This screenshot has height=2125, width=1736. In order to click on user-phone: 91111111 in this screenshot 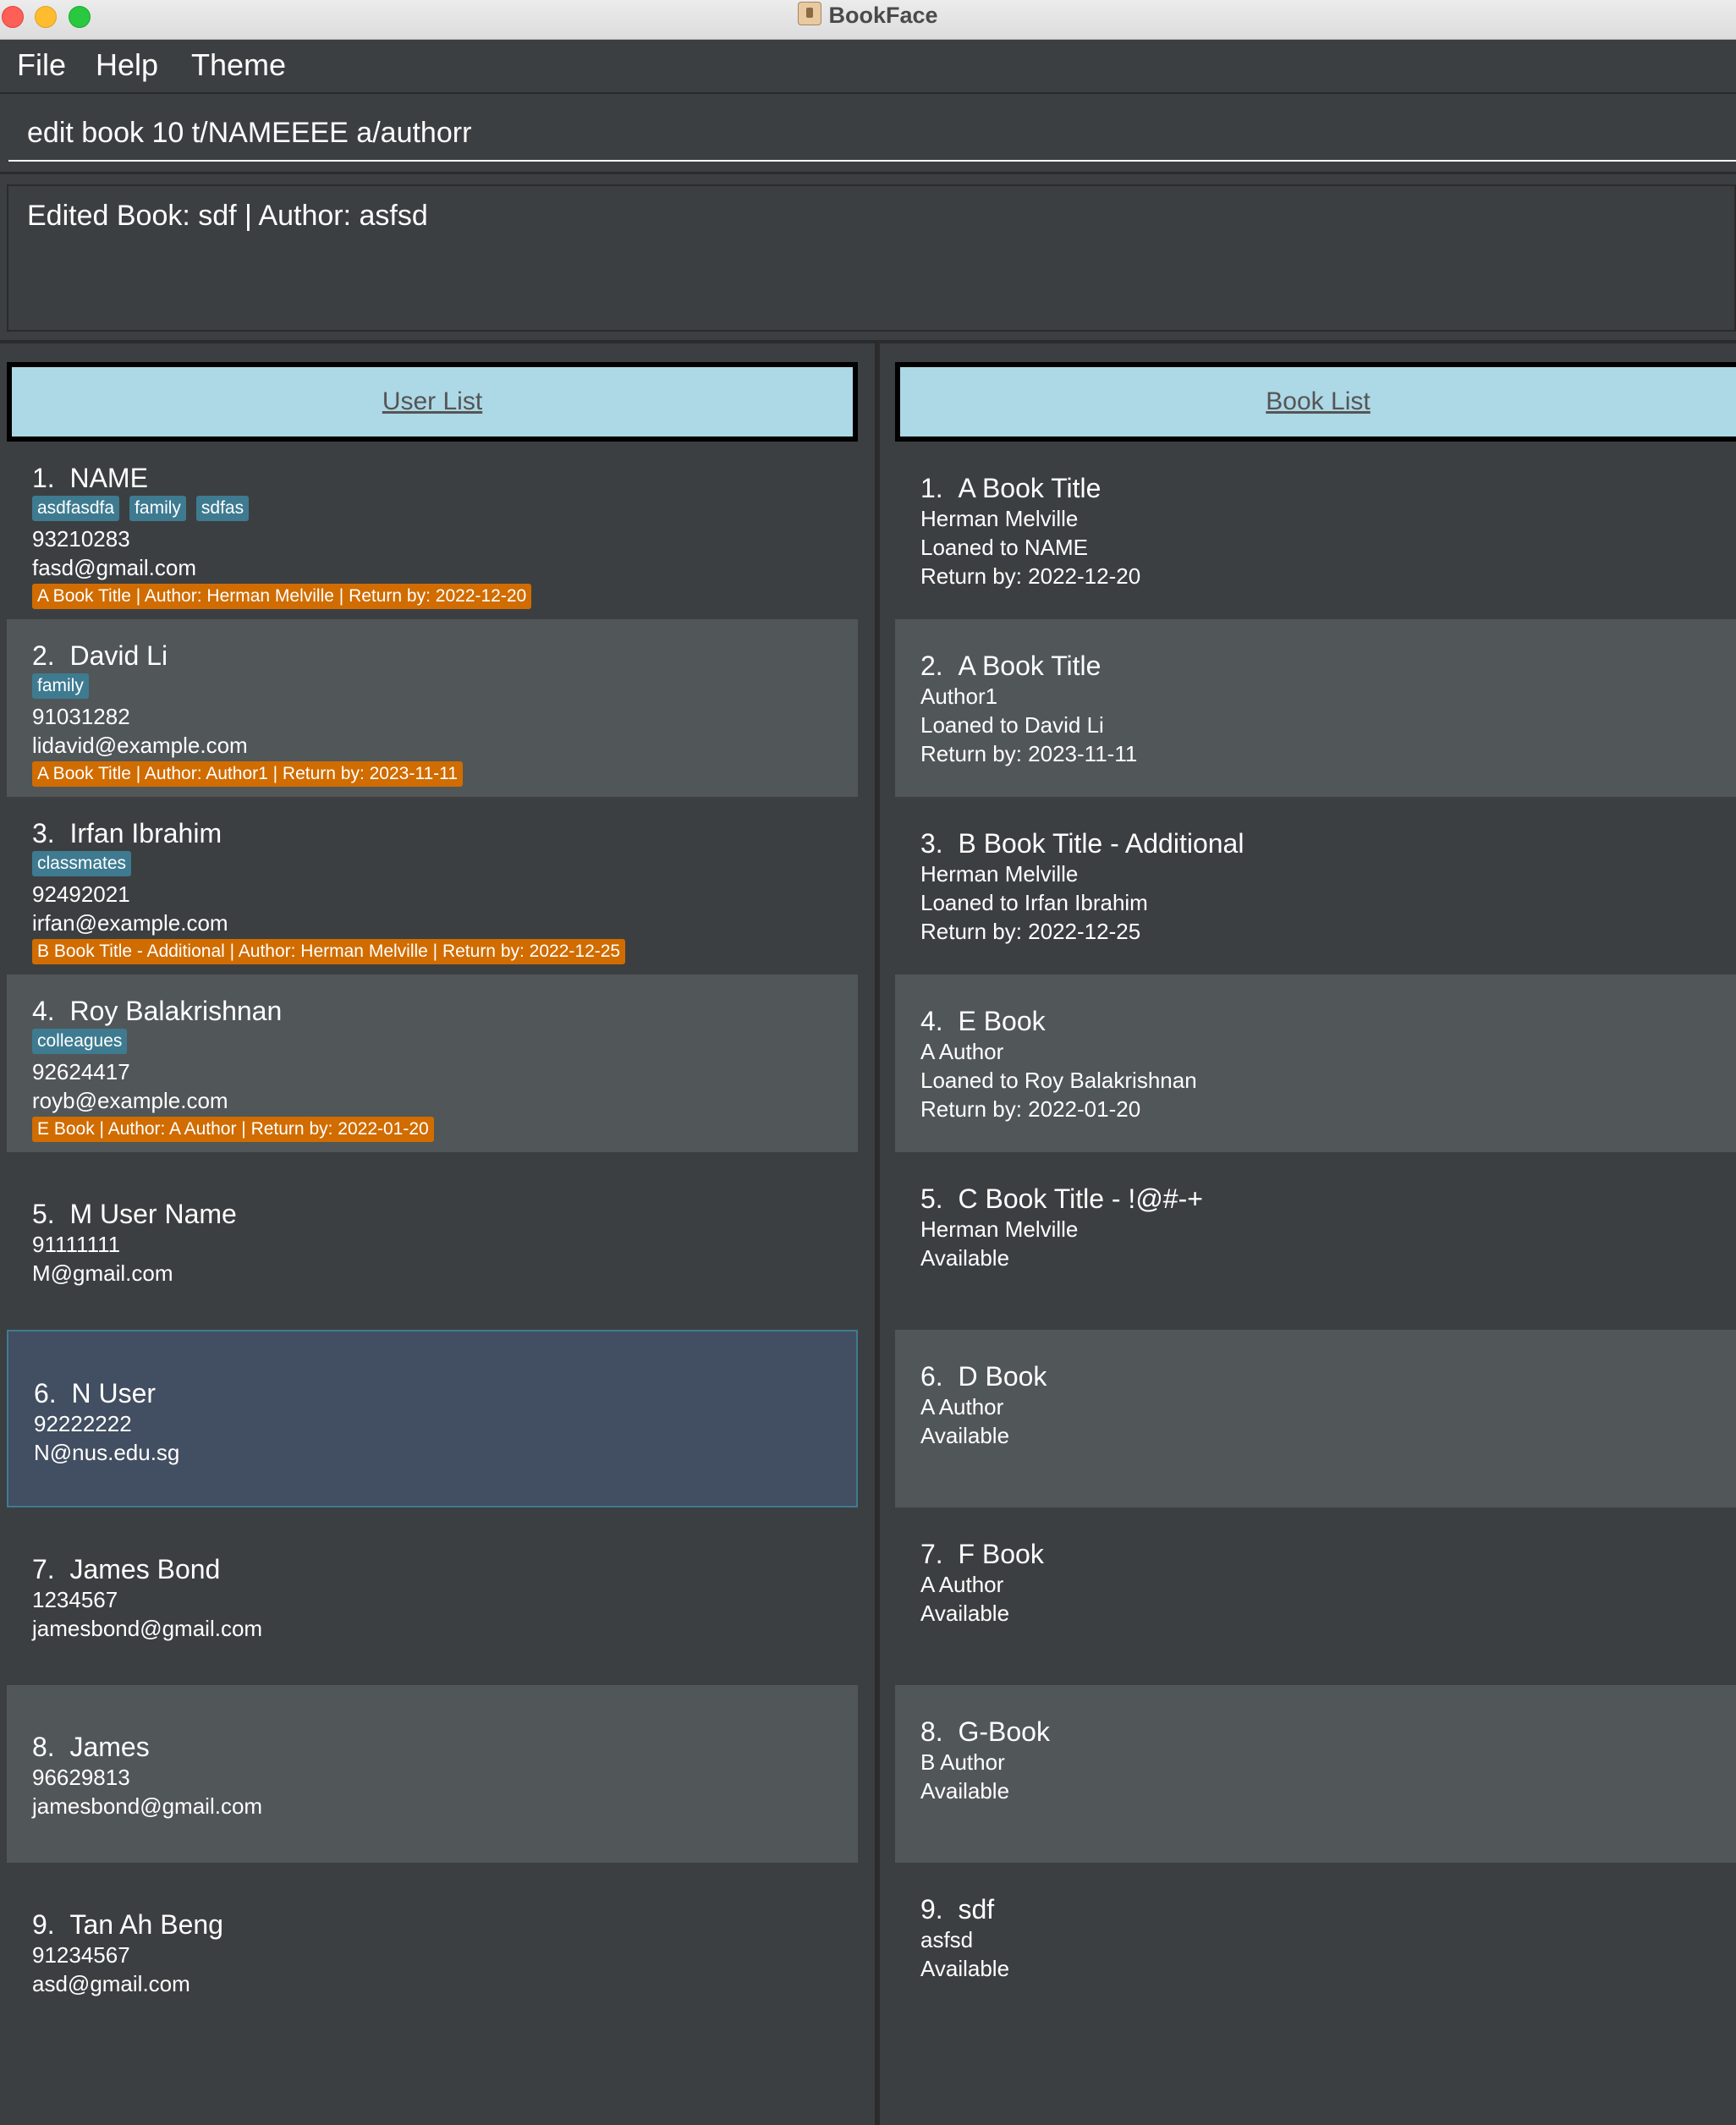, I will do `click(76, 1244)`.